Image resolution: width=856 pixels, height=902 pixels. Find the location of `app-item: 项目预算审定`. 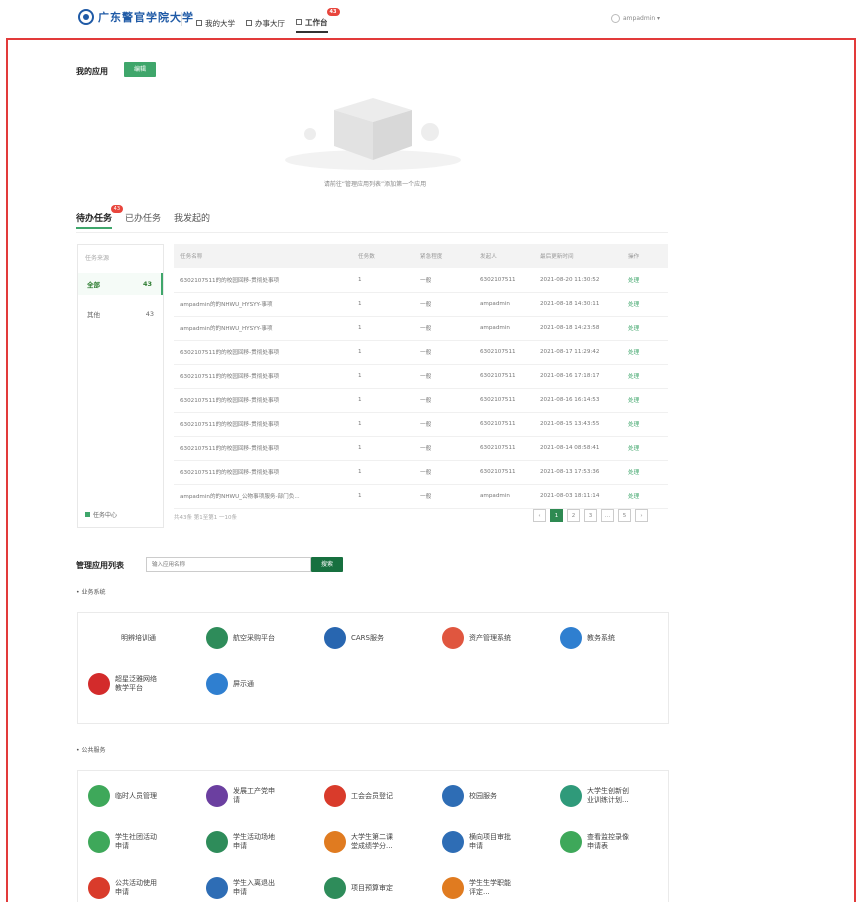

app-item: 项目预算审定 is located at coordinates (358, 888).